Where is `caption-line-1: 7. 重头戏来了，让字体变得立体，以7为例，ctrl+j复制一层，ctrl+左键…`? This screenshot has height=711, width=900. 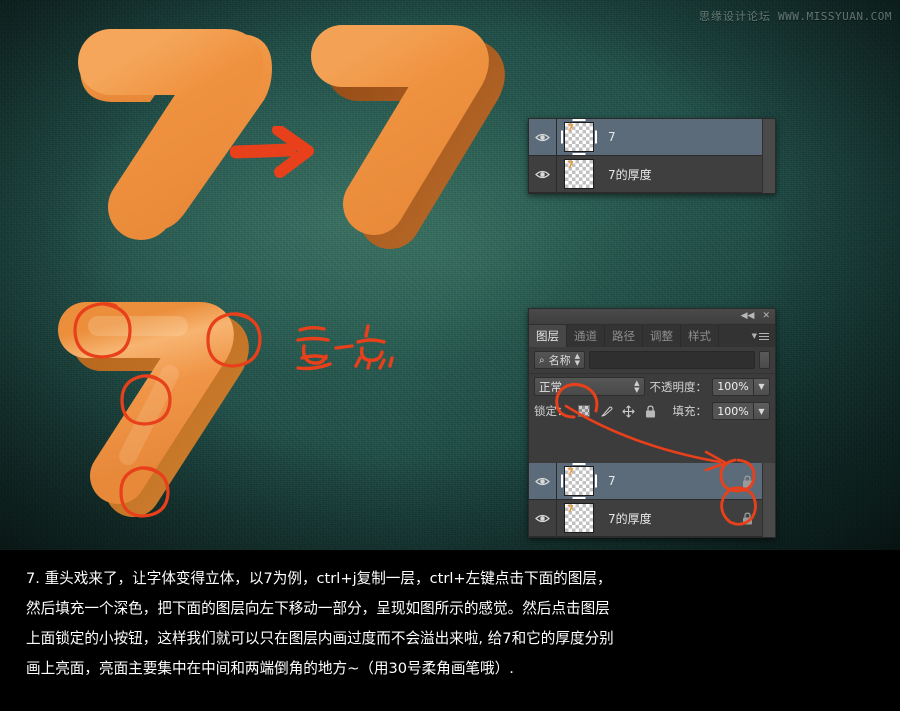
caption-line-1: 7. 重头戏来了，让字体变得立体，以7为例，ctrl+j复制一层，ctrl+左键… is located at coordinates (319, 578).